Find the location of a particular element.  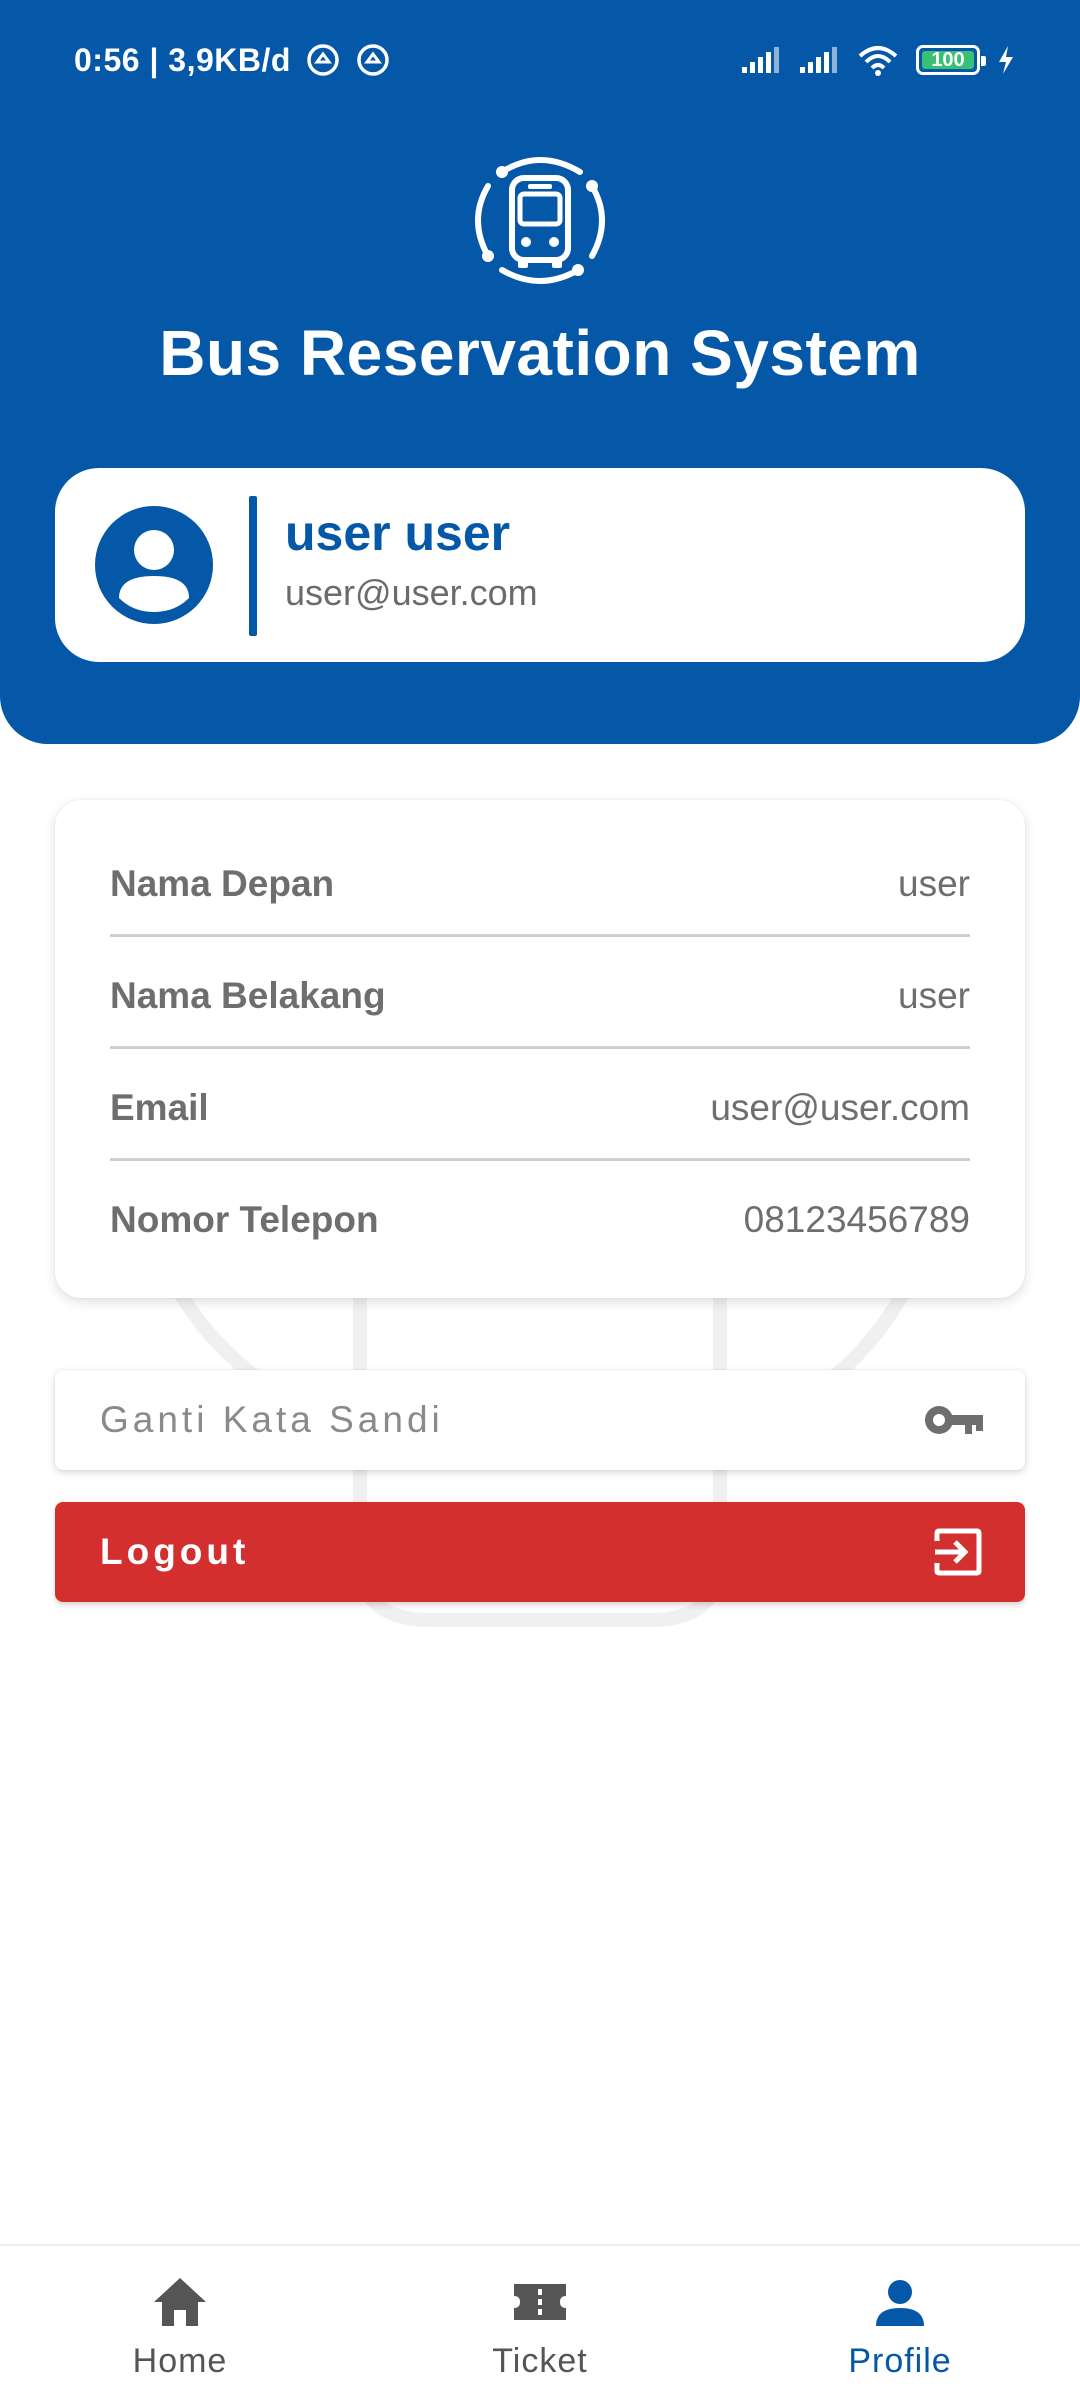

person-icon is located at coordinates (900, 2303).